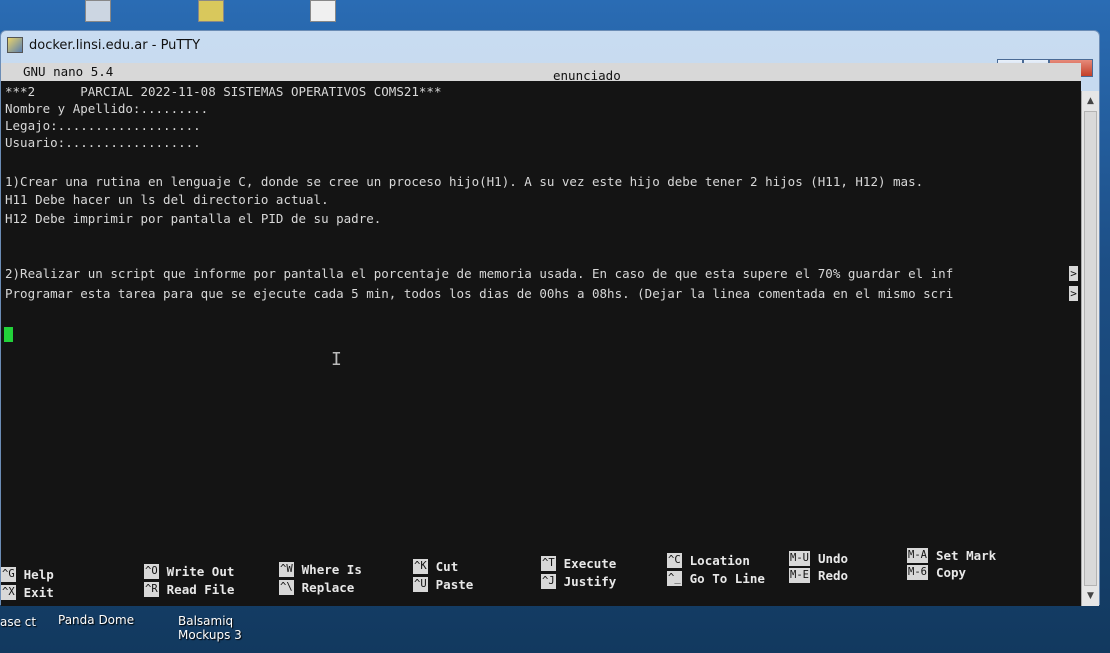 This screenshot has height=653, width=1110. What do you see at coordinates (548, 564) in the screenshot?
I see `shortcut-key: ^T` at bounding box center [548, 564].